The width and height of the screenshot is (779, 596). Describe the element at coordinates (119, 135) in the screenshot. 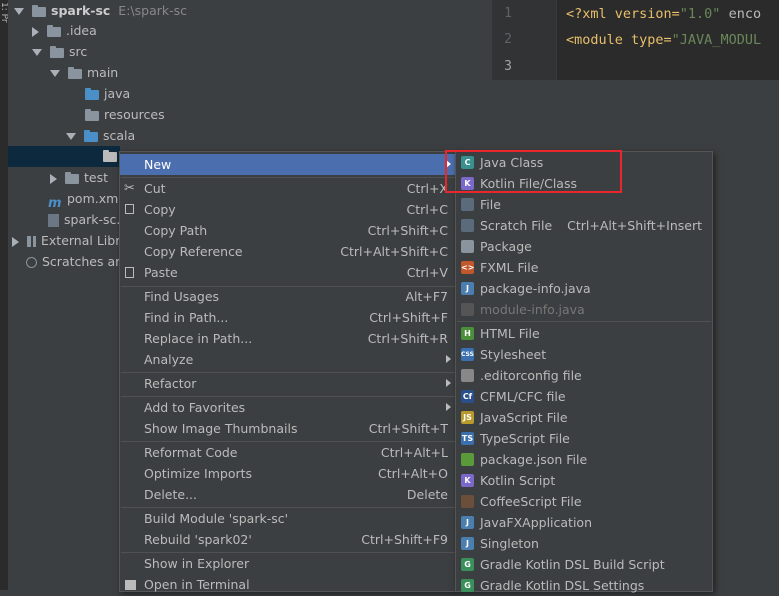

I see `tree-item-label: scala` at that location.